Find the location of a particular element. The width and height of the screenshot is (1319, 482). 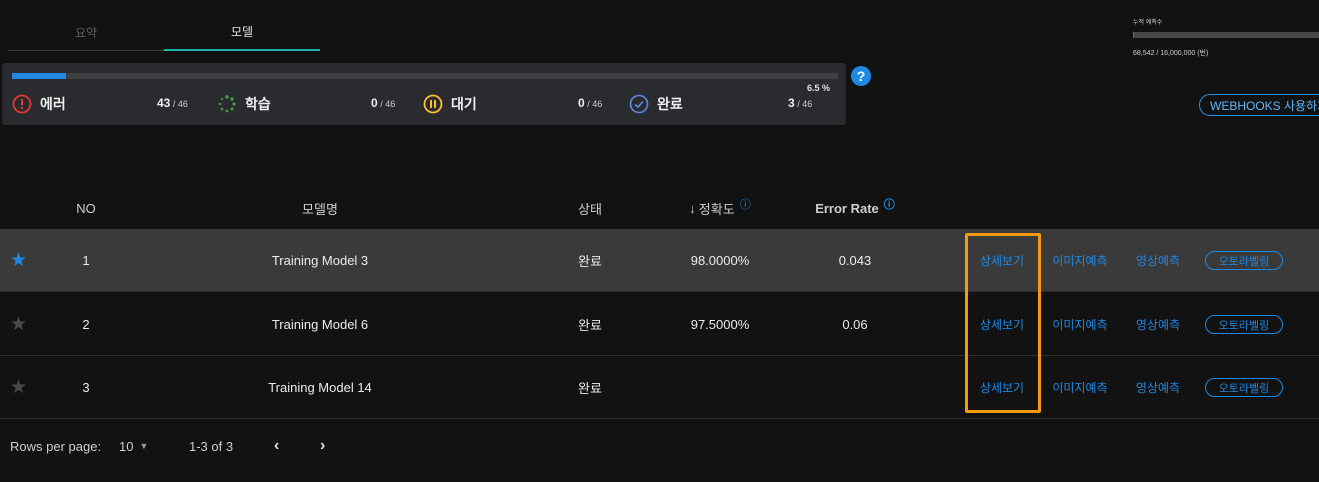

row-error-rate: 0.06 is located at coordinates (855, 324).